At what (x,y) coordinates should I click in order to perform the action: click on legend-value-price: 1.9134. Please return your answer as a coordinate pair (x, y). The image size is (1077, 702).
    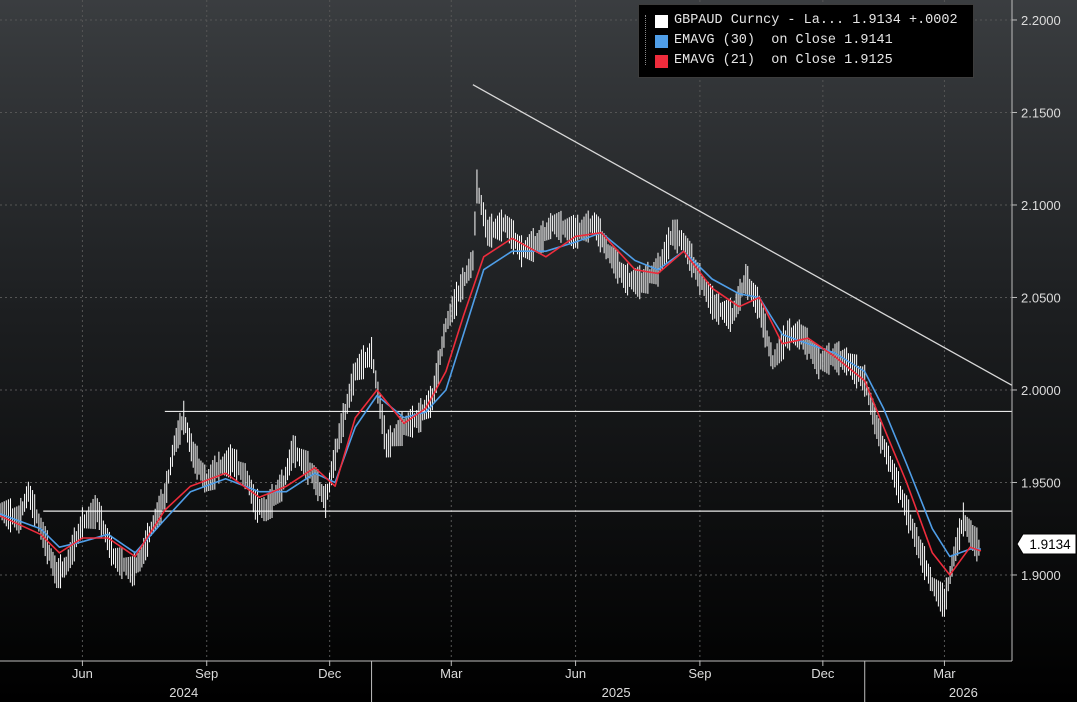
    Looking at the image, I should click on (876, 20).